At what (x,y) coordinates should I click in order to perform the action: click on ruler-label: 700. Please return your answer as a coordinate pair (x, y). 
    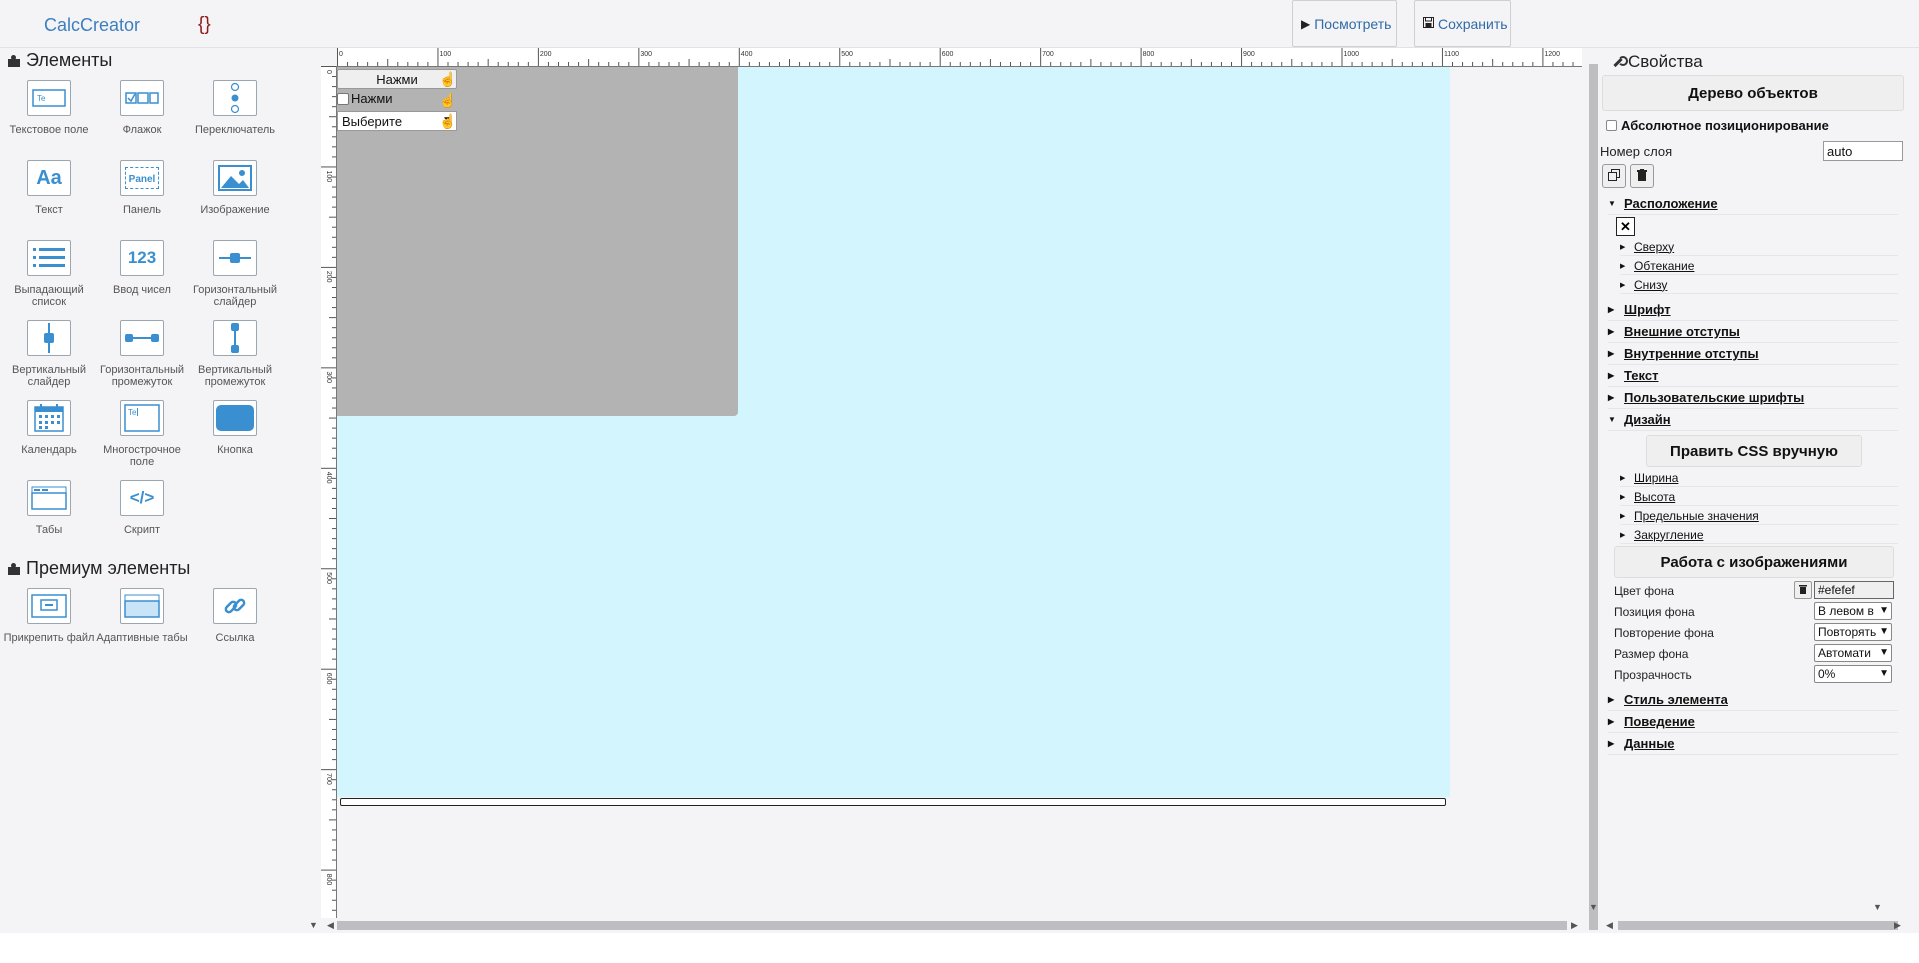
    Looking at the image, I should click on (328, 779).